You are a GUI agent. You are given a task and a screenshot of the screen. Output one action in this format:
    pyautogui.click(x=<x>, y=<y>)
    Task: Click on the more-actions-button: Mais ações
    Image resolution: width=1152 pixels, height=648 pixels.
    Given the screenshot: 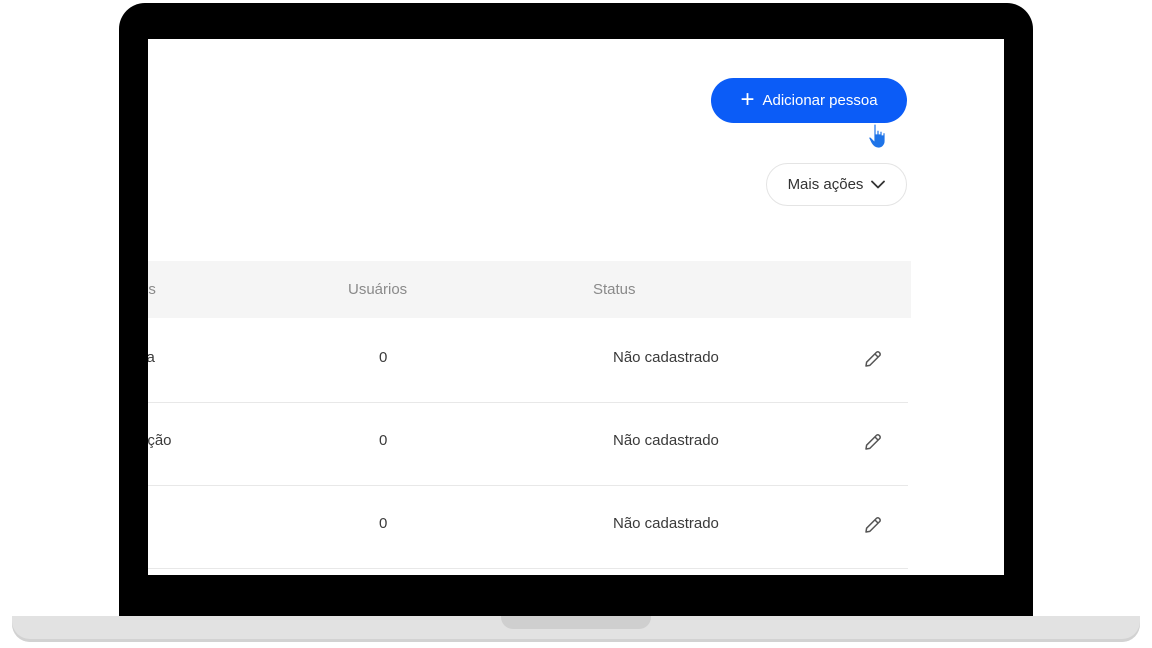 What is the action you would take?
    pyautogui.click(x=836, y=184)
    